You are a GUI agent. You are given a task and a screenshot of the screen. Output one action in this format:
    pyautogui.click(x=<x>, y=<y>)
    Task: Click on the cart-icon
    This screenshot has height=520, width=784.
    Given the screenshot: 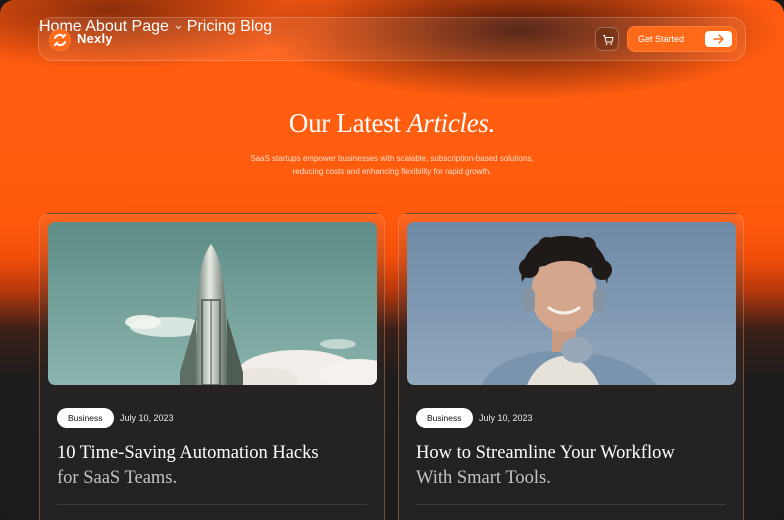 What is the action you would take?
    pyautogui.click(x=608, y=40)
    